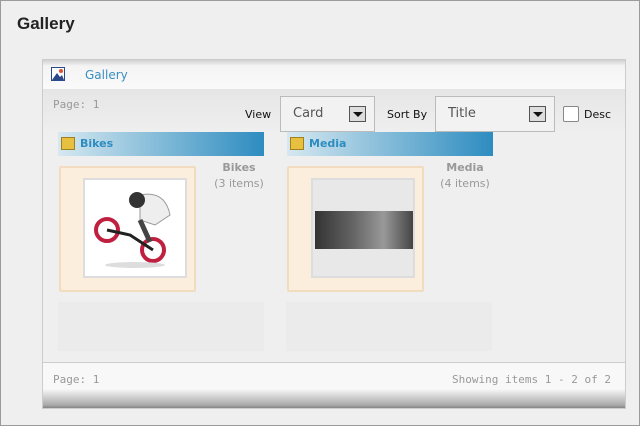 The width and height of the screenshot is (640, 426). I want to click on forest-banner-image, so click(364, 230).